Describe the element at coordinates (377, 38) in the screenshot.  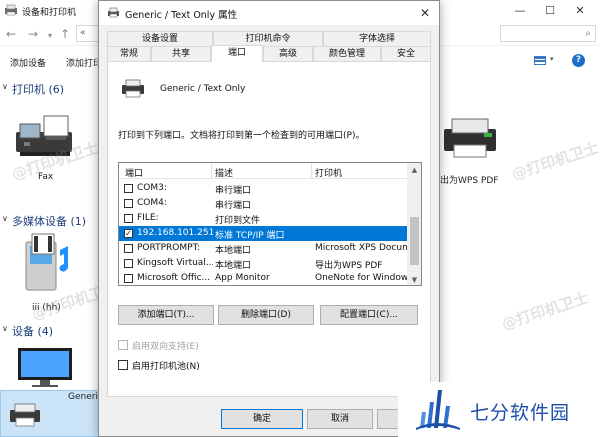
I see `tab-font-selection: 字体选择` at that location.